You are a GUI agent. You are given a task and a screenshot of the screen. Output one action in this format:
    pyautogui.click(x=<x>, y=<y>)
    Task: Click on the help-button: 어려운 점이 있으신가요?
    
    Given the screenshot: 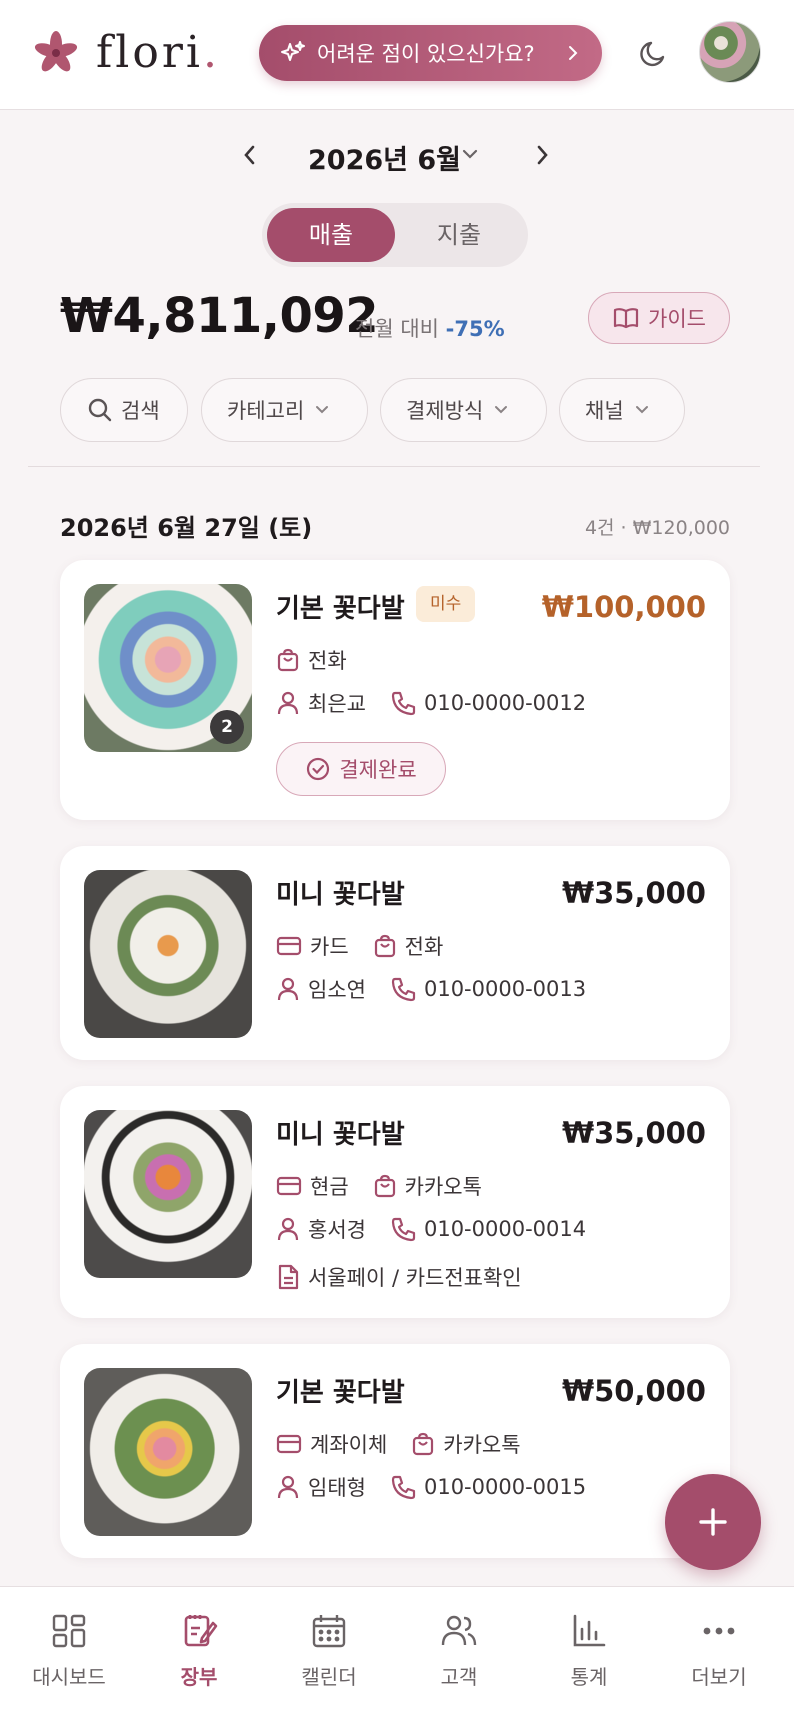 What is the action you would take?
    pyautogui.click(x=430, y=53)
    